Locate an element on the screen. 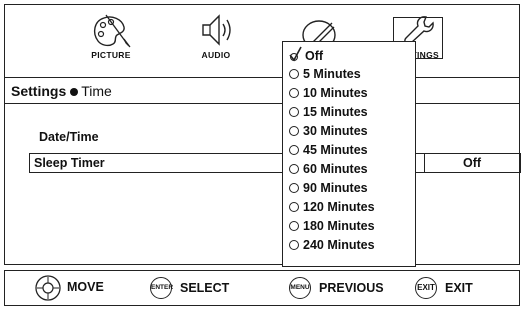 This screenshot has height=309, width=522. enter-button-icon: ENTER is located at coordinates (161, 288).